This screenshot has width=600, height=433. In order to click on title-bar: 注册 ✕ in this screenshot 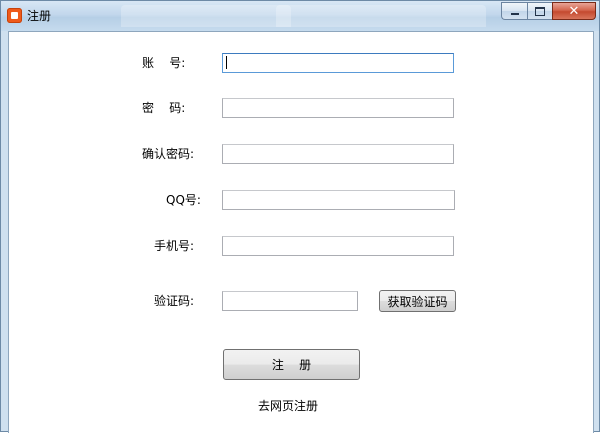, I will do `click(300, 16)`.